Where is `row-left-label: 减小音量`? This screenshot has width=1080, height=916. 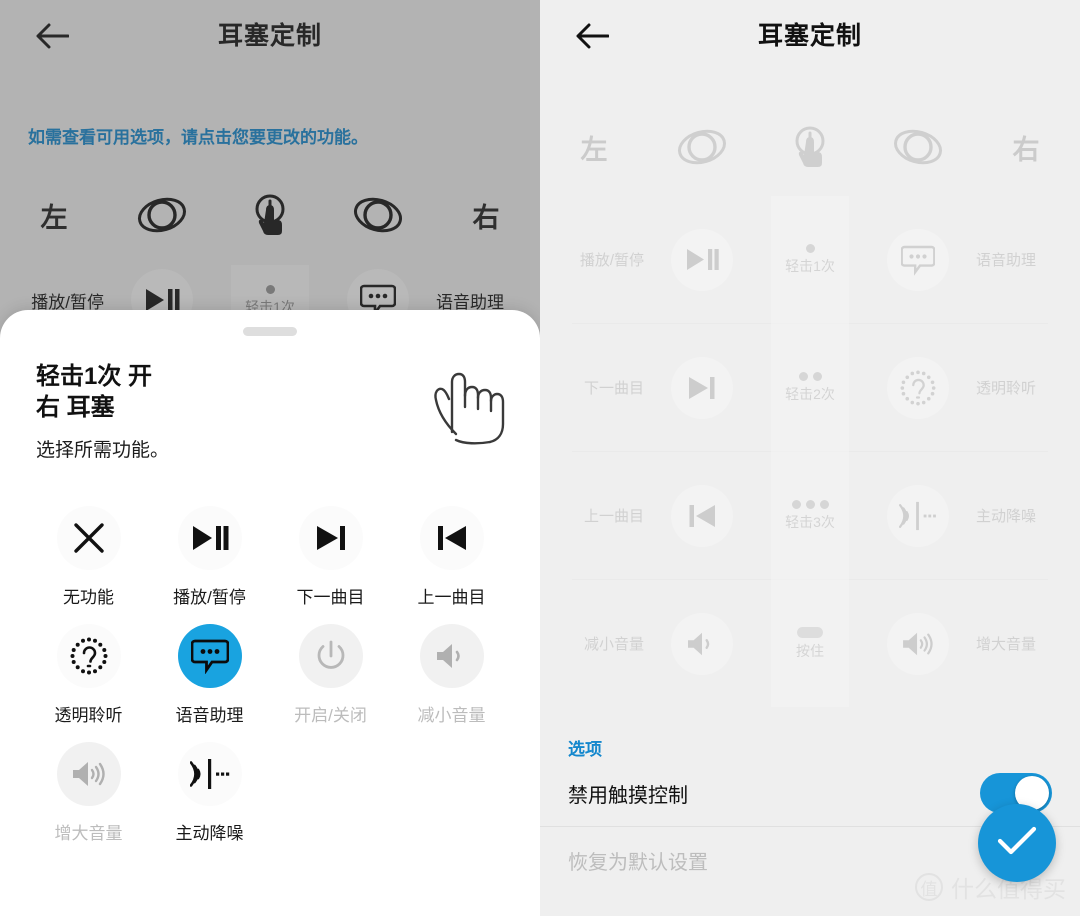
row-left-label: 减小音量 is located at coordinates (613, 644).